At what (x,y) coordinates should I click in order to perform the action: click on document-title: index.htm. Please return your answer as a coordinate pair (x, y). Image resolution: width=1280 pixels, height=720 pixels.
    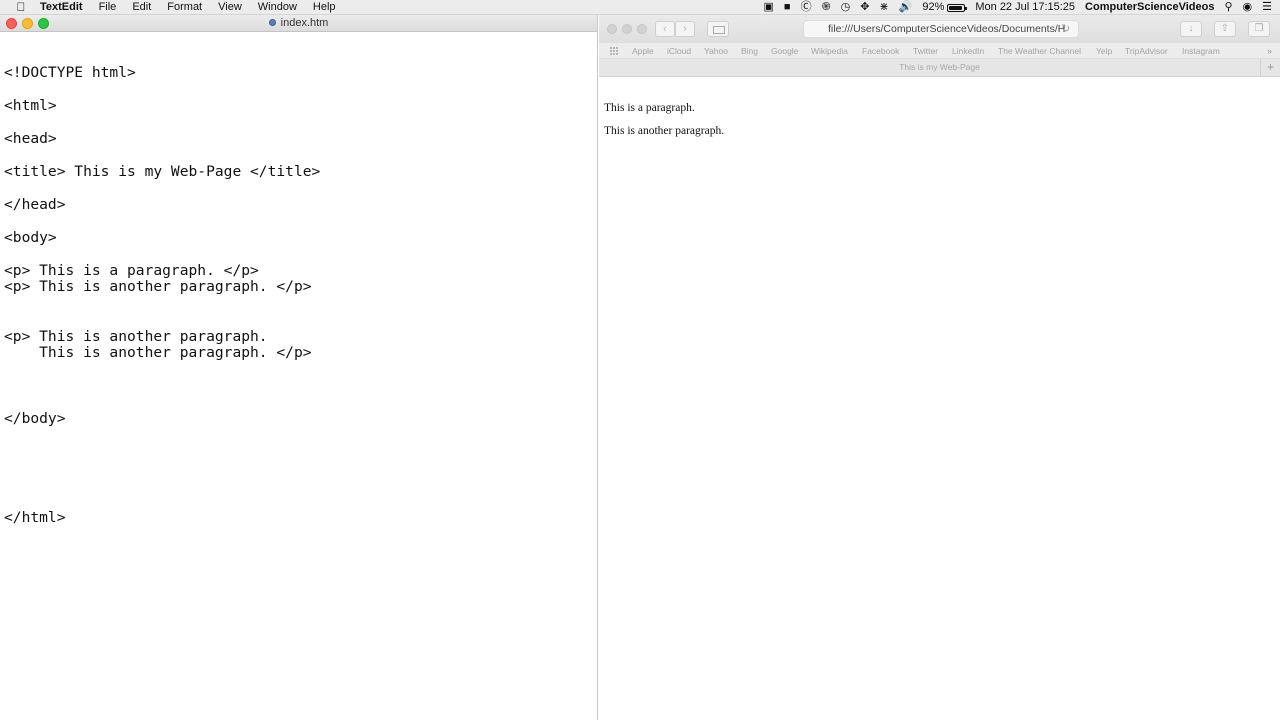
    Looking at the image, I should click on (304, 23).